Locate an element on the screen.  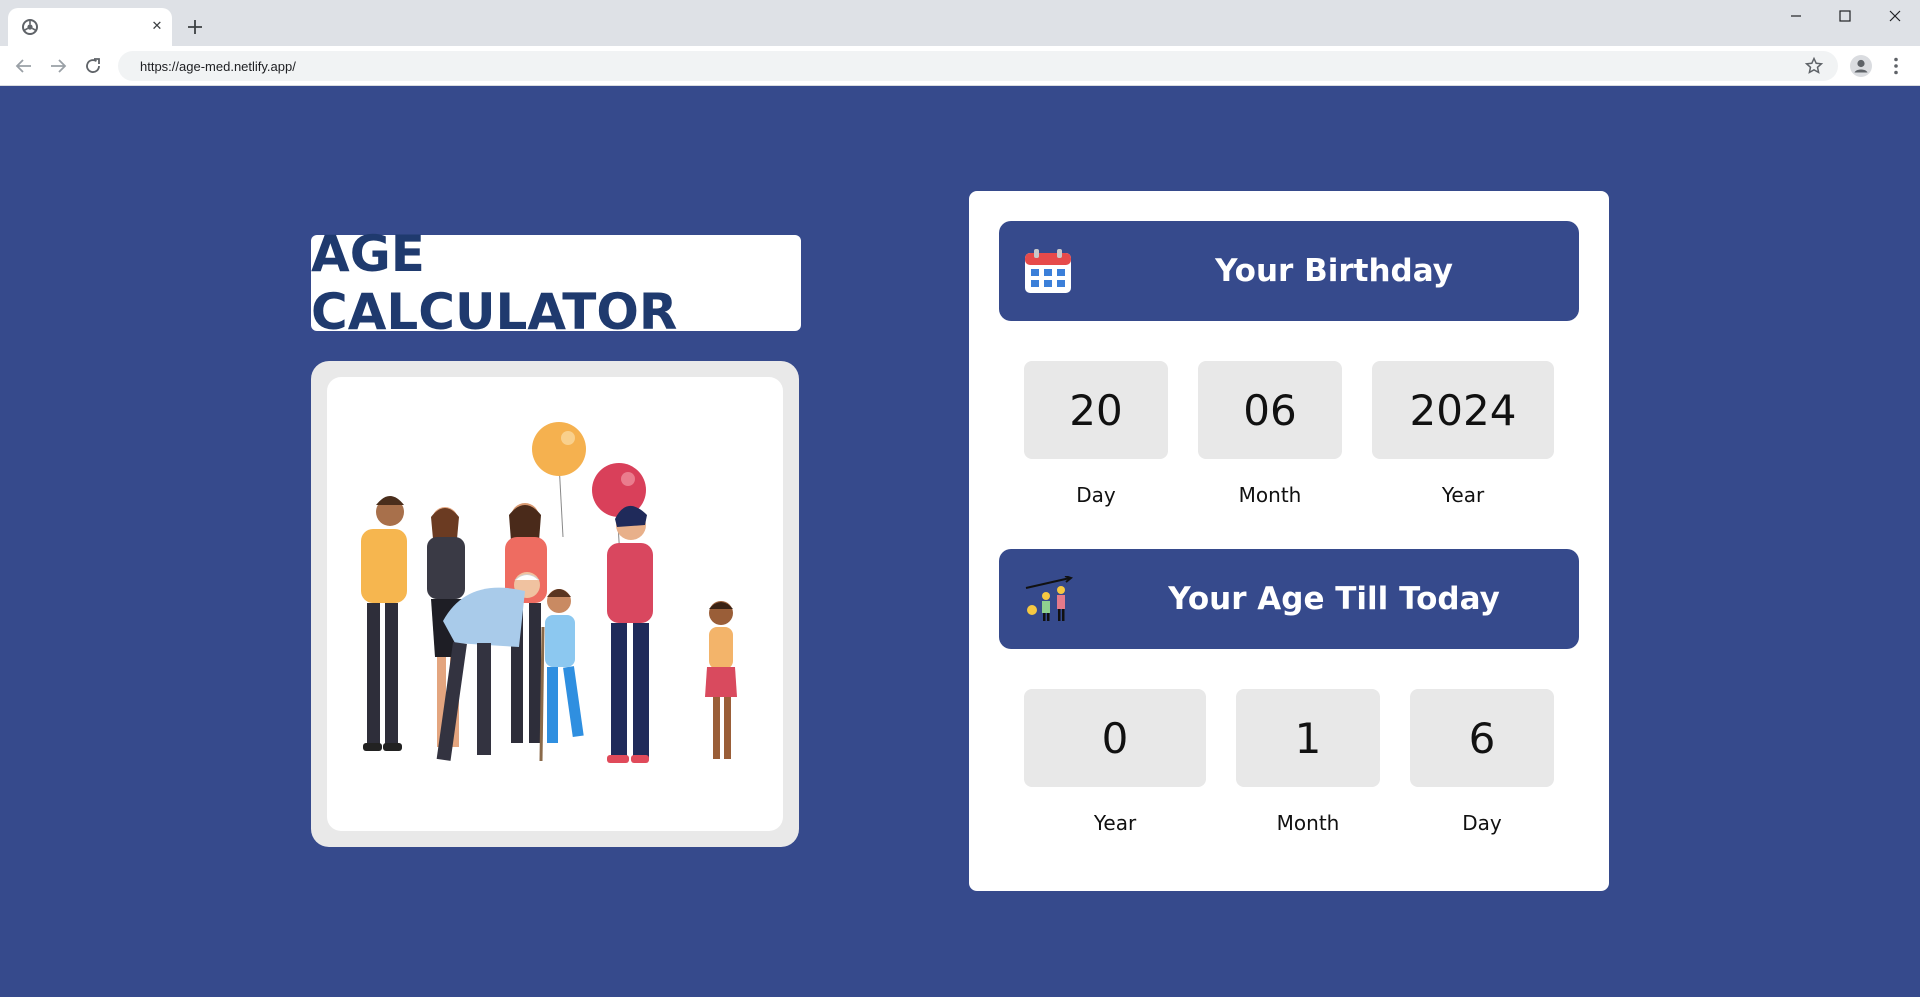
family-height-icon is located at coordinates (1049, 598).